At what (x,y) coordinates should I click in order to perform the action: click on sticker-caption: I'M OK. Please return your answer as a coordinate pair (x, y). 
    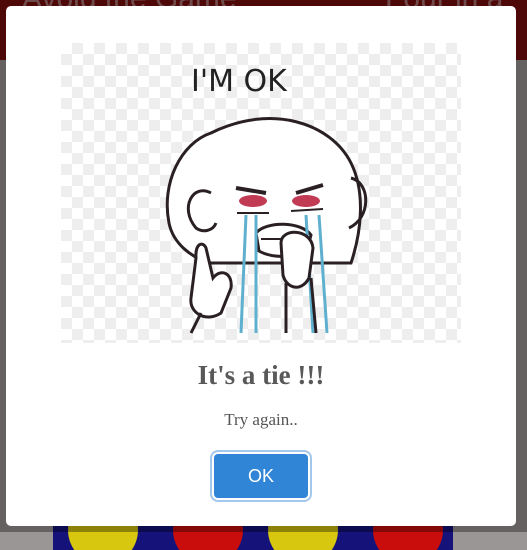
    Looking at the image, I should click on (239, 81).